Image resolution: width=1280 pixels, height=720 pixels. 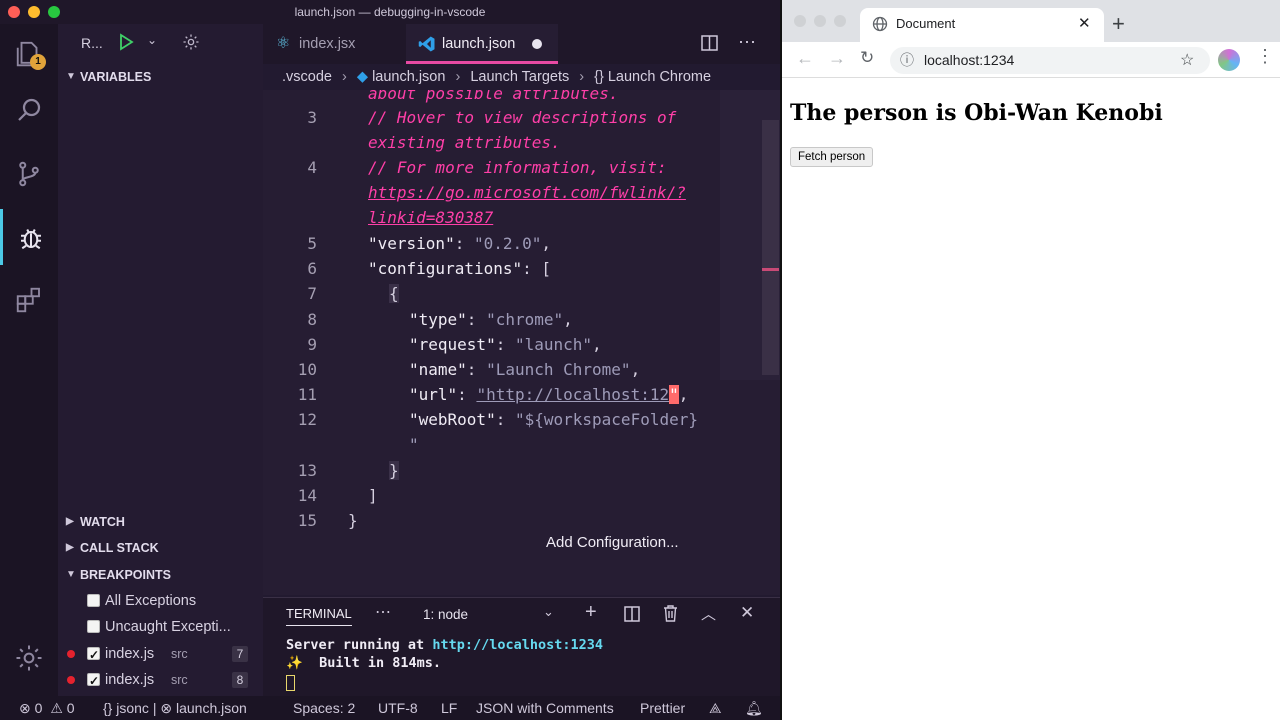 What do you see at coordinates (527, 192) in the screenshot?
I see `code-link: https://go.microsoft.com/fwlink/?` at bounding box center [527, 192].